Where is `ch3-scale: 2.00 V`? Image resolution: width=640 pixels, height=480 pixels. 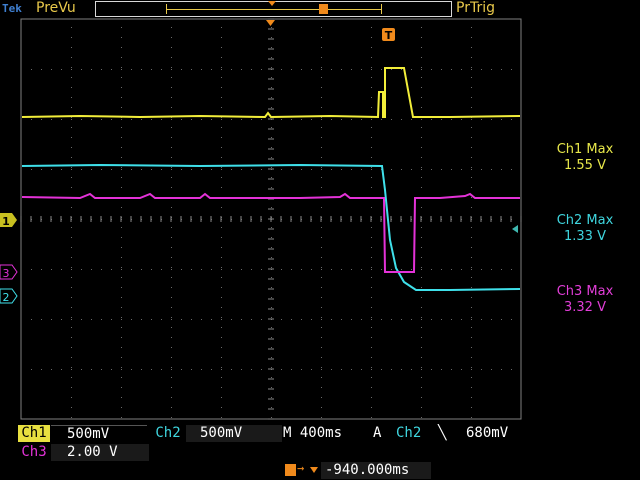 ch3-scale: 2.00 V is located at coordinates (100, 452).